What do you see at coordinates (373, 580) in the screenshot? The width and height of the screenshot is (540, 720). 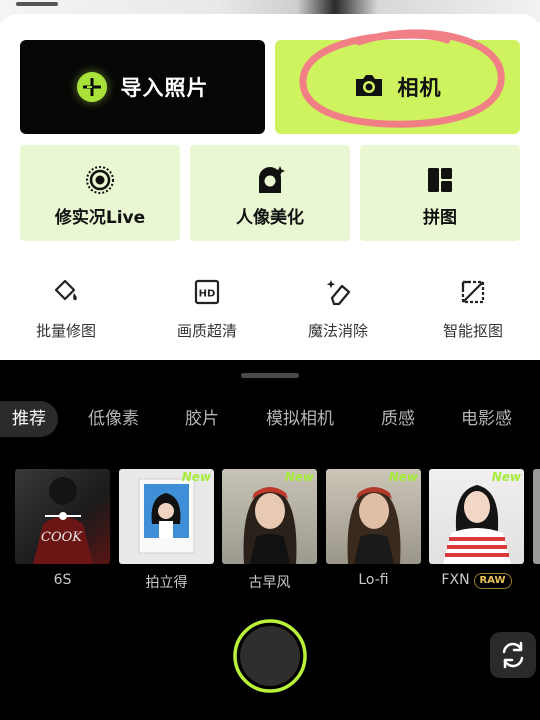 I see `filter-label-lofi: Lo-fi` at bounding box center [373, 580].